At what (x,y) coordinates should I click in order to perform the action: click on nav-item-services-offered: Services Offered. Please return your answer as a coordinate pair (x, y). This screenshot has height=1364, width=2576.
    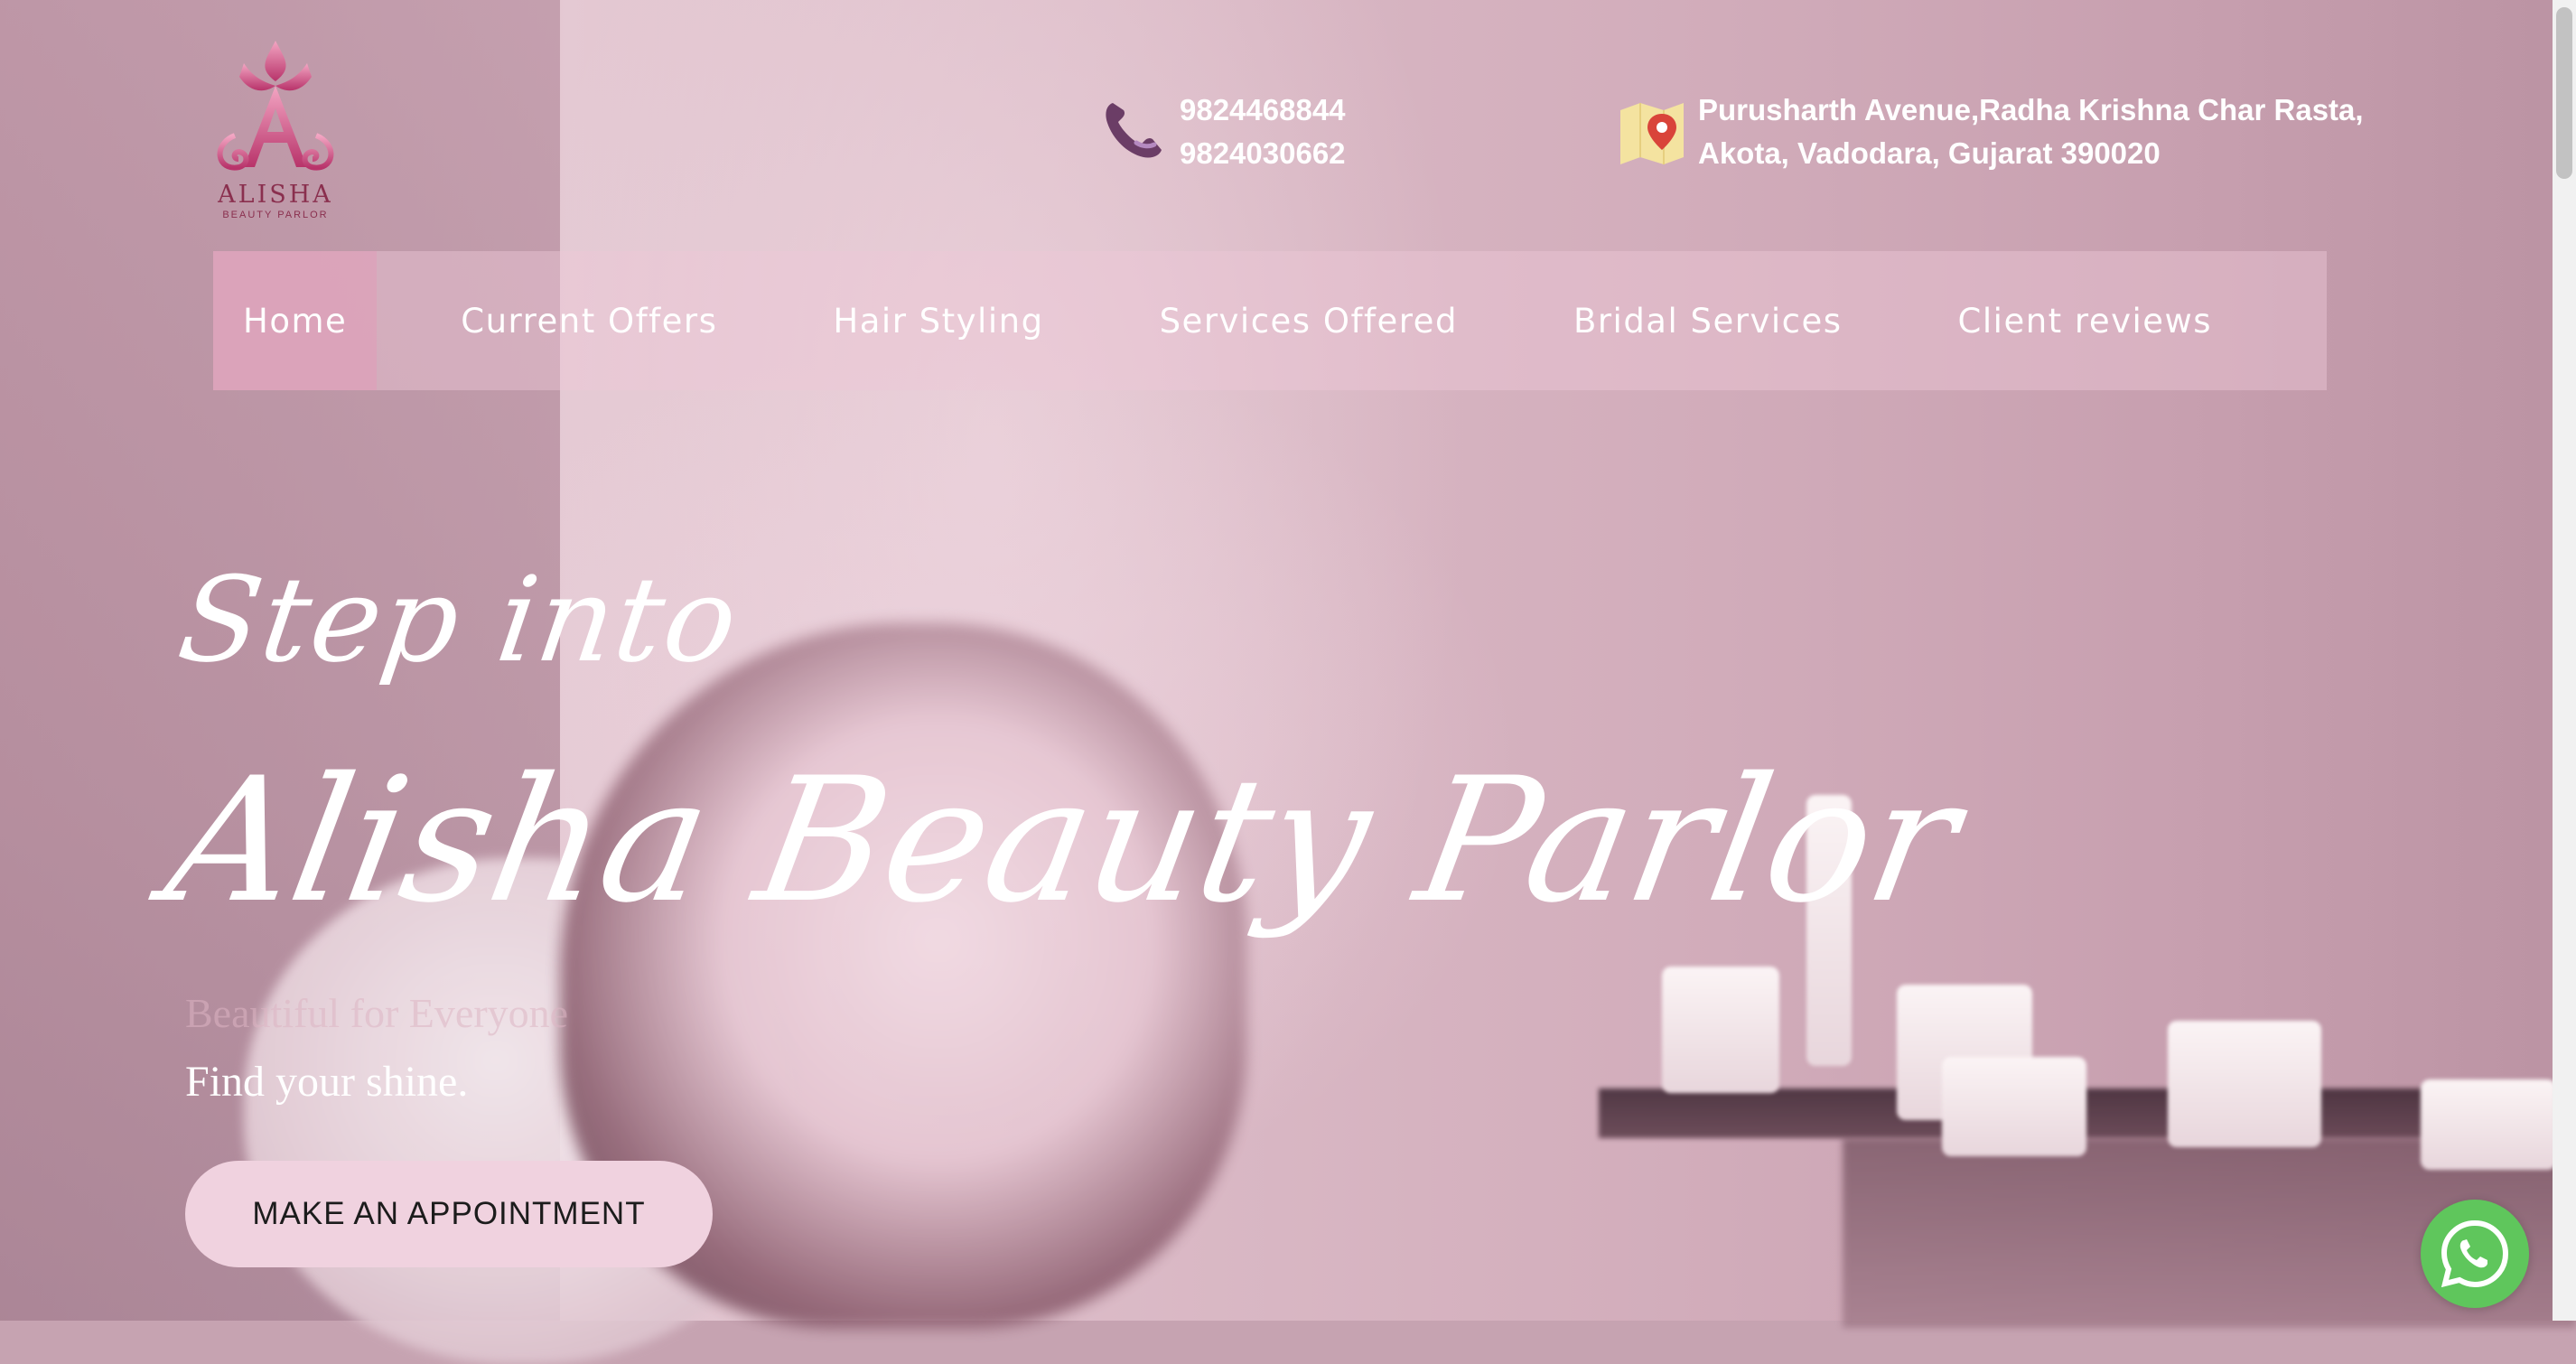
    Looking at the image, I should click on (1309, 320).